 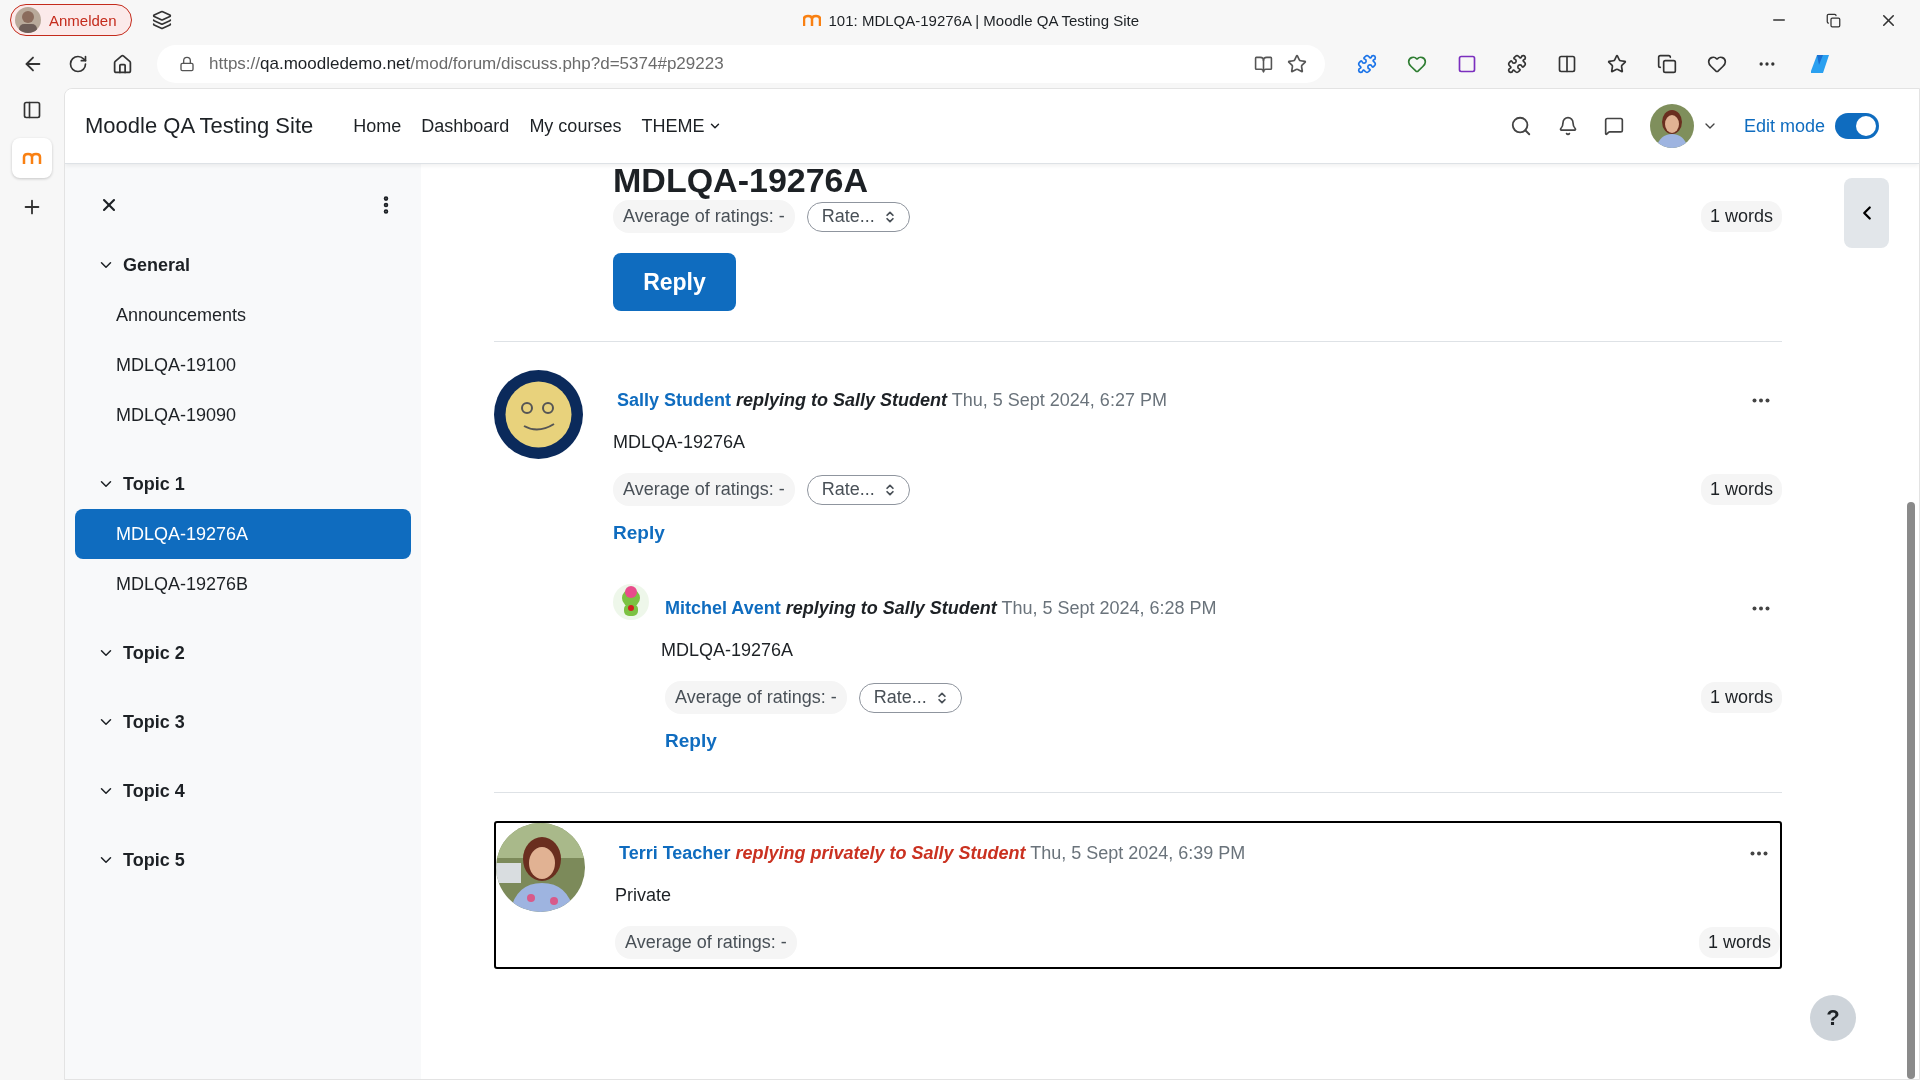 I want to click on nav-link: My courses, so click(x=575, y=126).